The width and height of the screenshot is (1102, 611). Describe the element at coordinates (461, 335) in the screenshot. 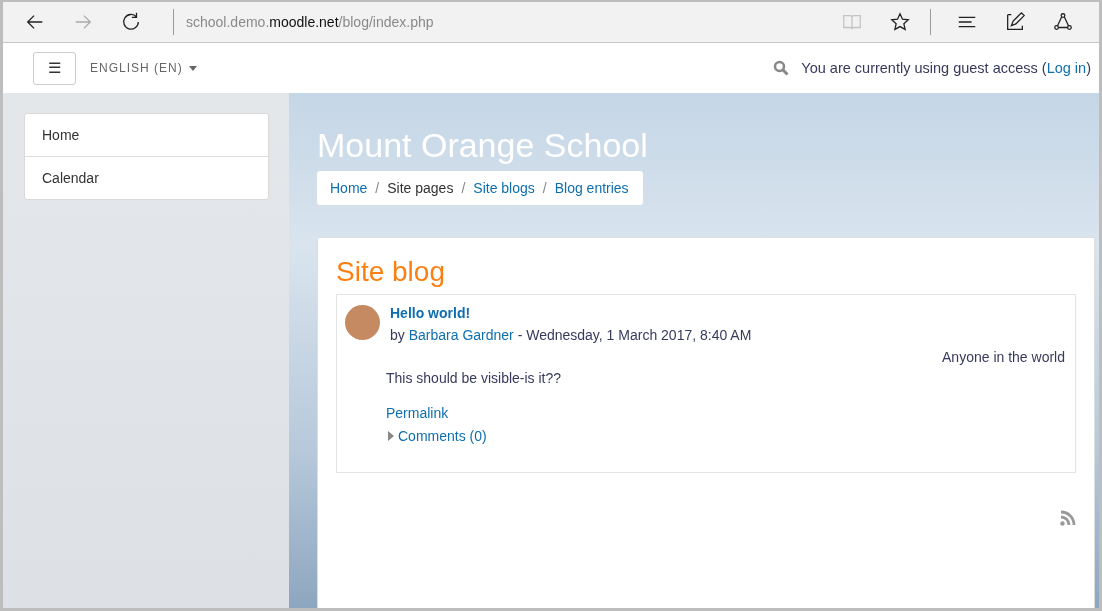

I see `author-link: Barbara Gardner` at that location.